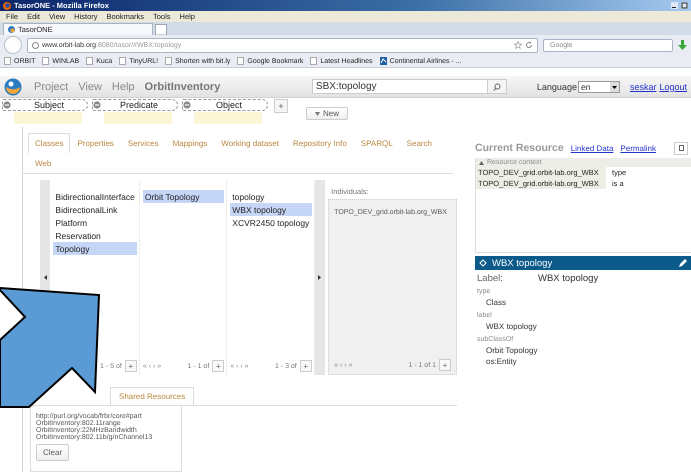 The height and width of the screenshot is (473, 691). Describe the element at coordinates (45, 277) in the screenshot. I see `scroll-left-icon` at that location.